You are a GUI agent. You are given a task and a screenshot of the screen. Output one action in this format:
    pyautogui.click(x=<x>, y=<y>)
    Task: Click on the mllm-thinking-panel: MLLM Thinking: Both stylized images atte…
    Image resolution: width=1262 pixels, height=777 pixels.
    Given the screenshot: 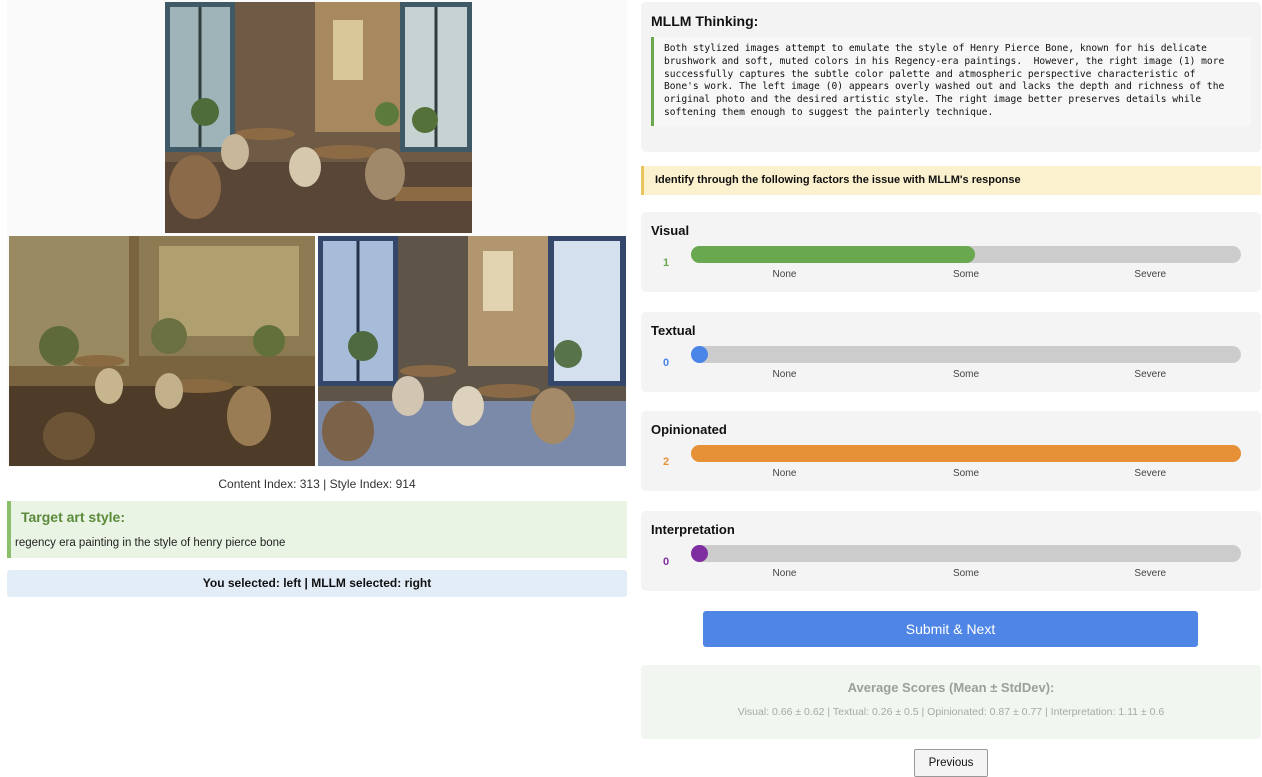 What is the action you would take?
    pyautogui.click(x=951, y=77)
    